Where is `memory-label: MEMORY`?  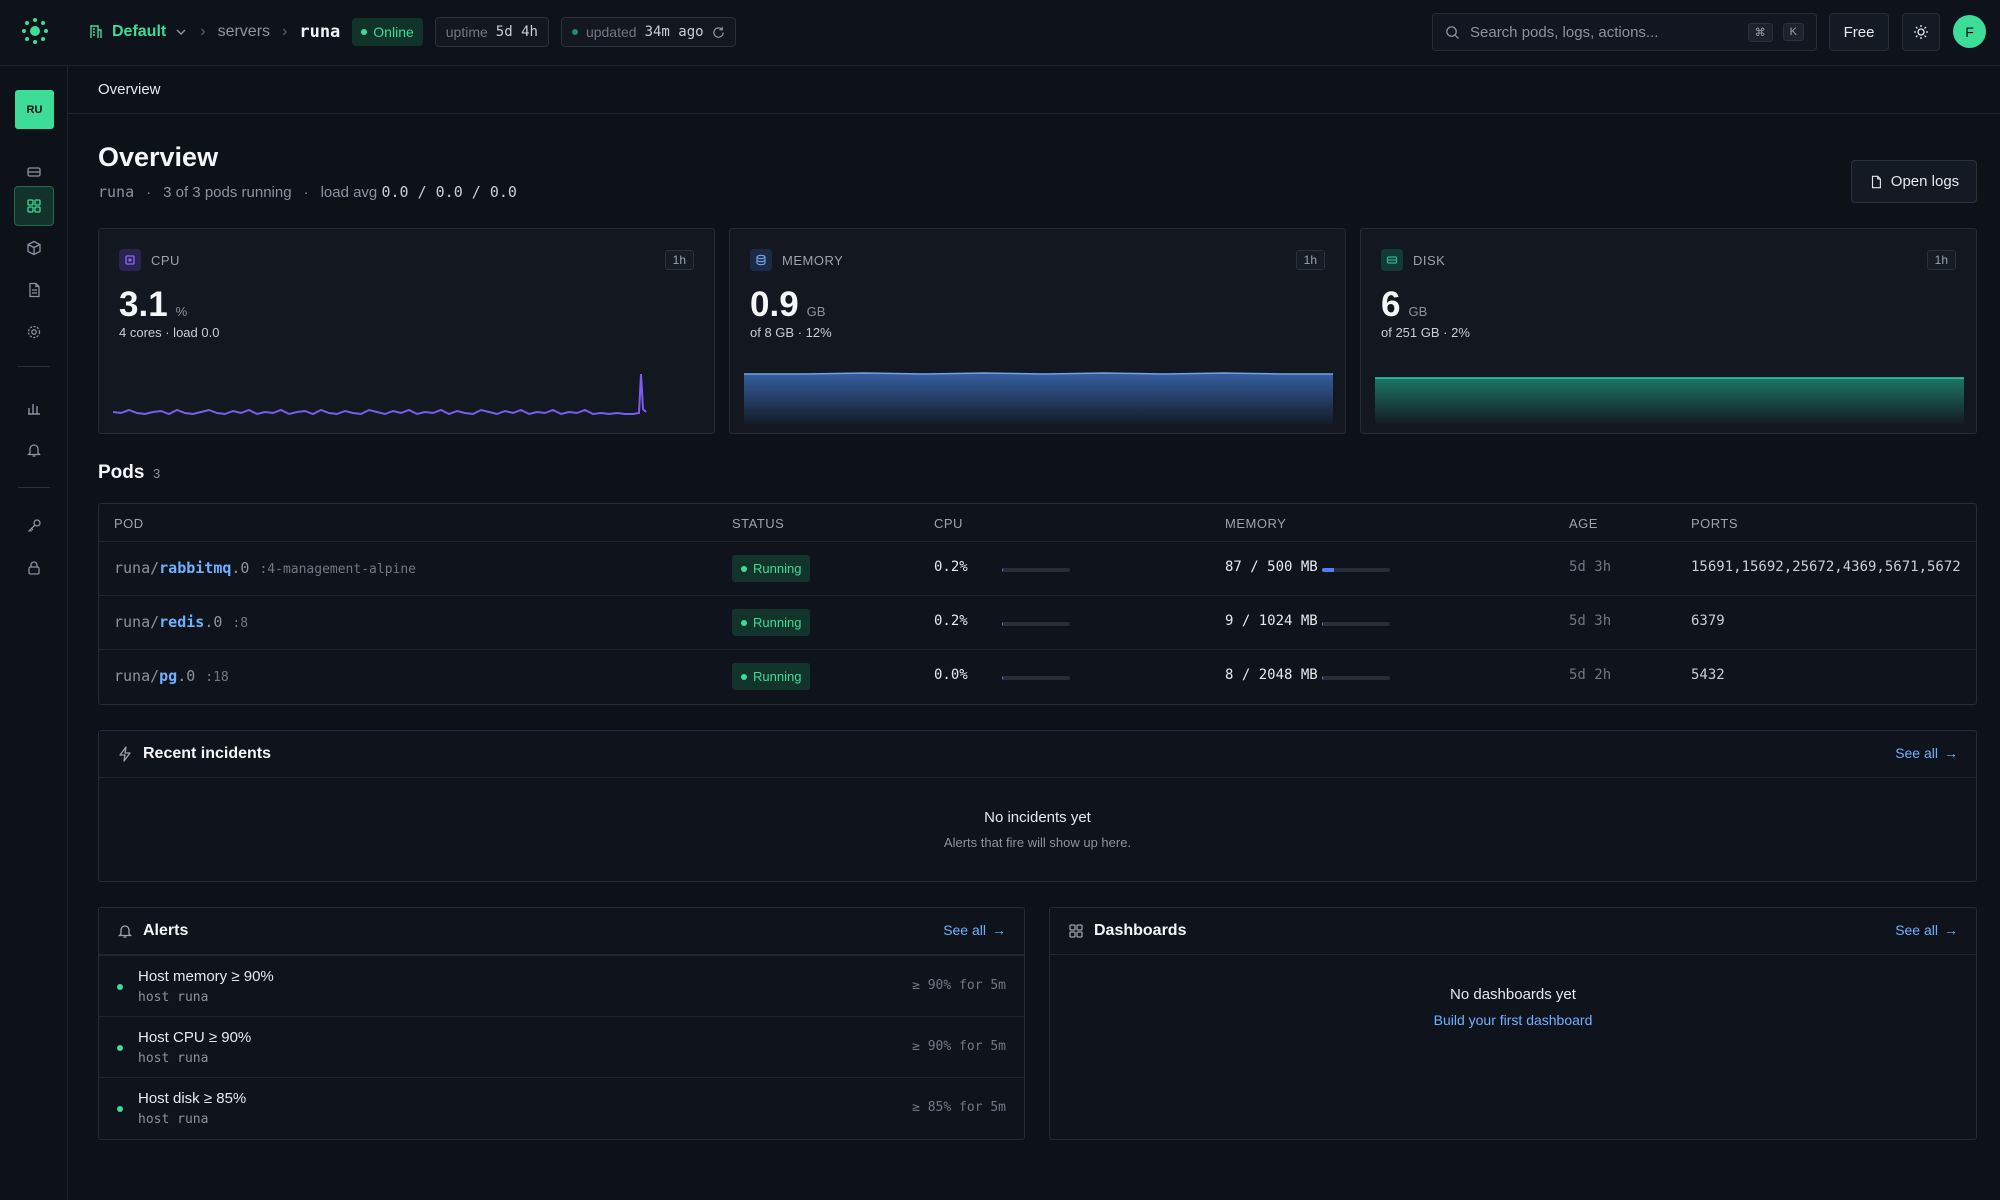 memory-label: MEMORY is located at coordinates (813, 260).